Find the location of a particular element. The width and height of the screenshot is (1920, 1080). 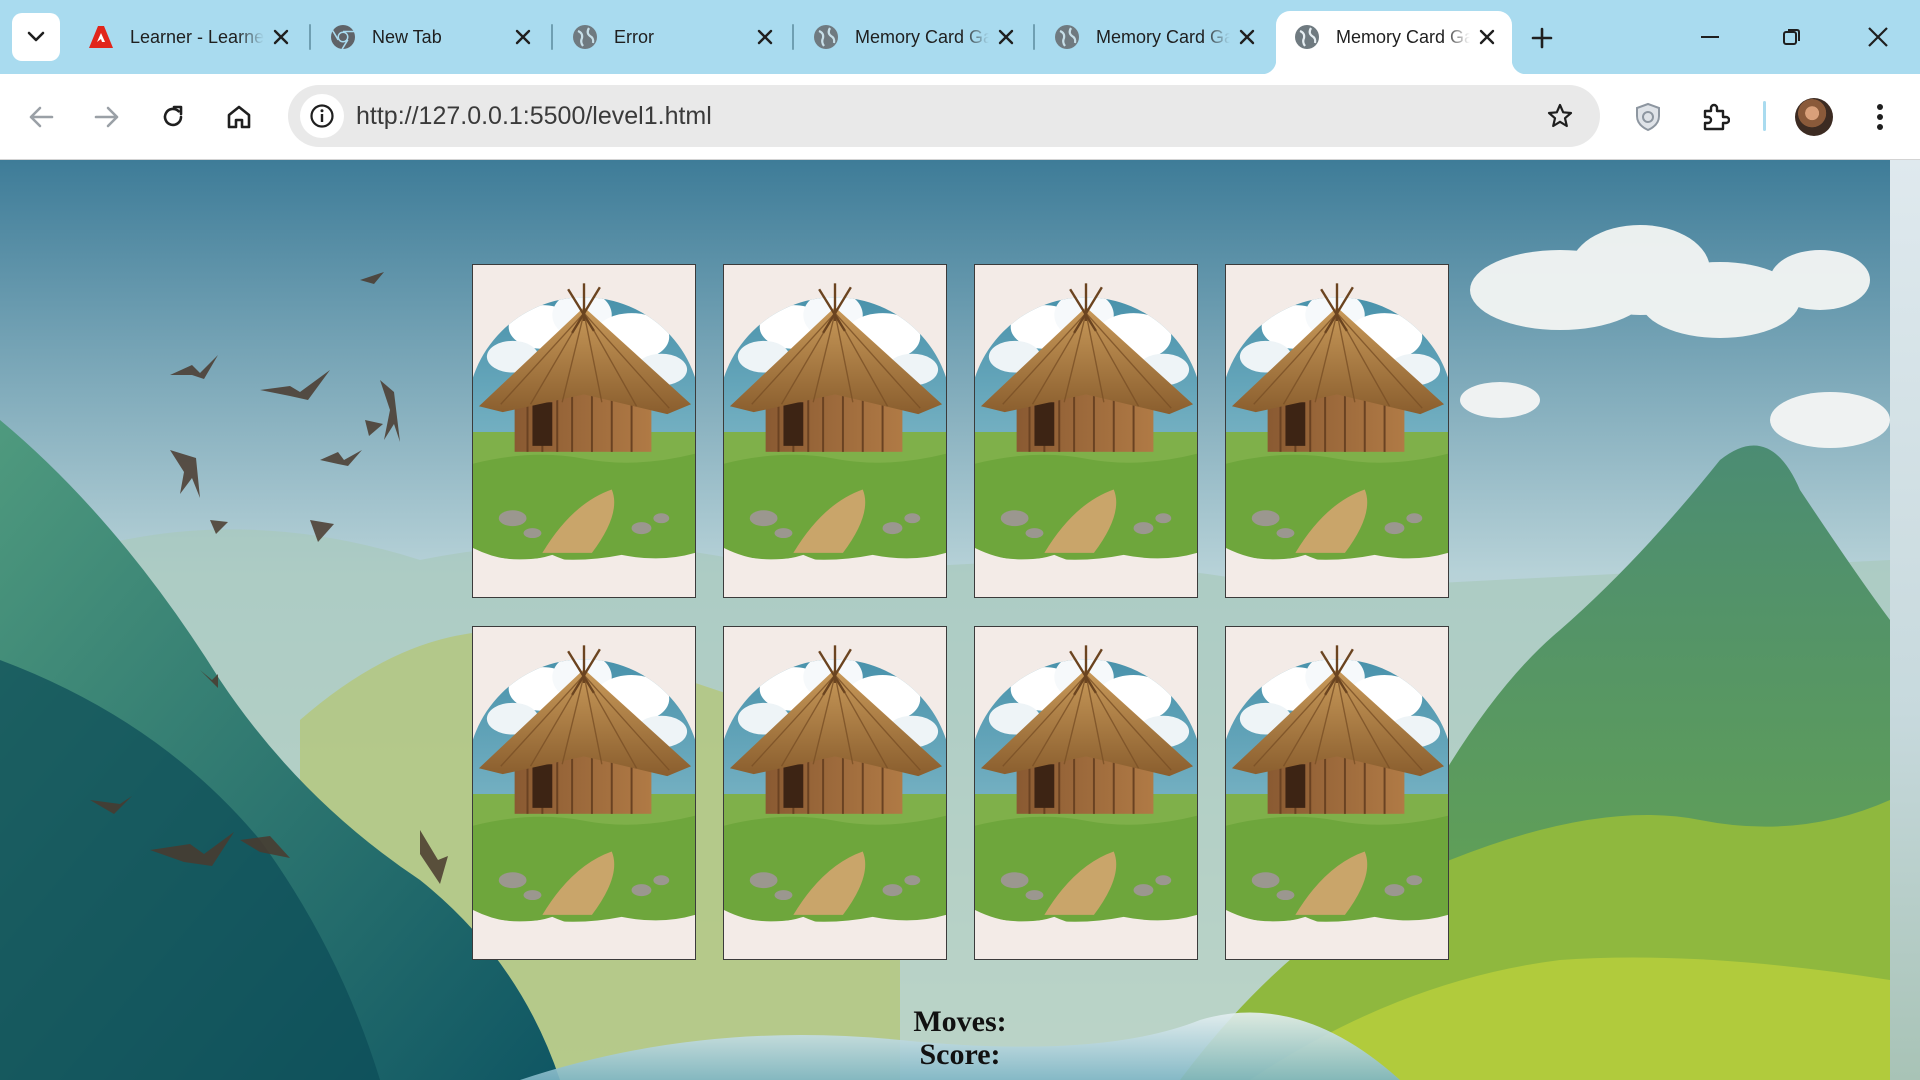

more-vertical-icon is located at coordinates (1880, 117).